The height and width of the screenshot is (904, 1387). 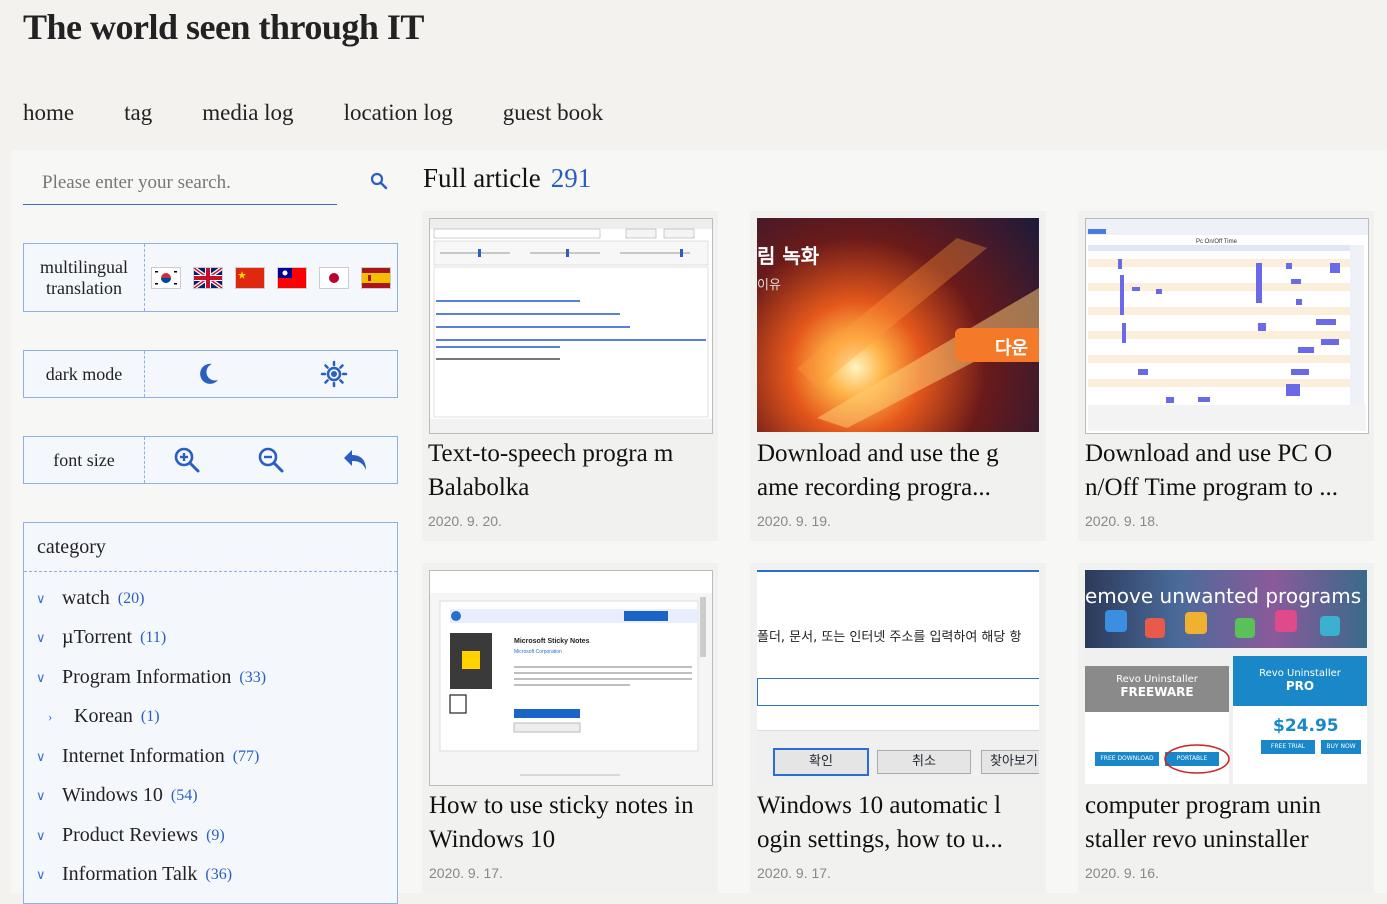 I want to click on category-item-product-reviews: ∨ Product Reviews (9), so click(x=130, y=835).